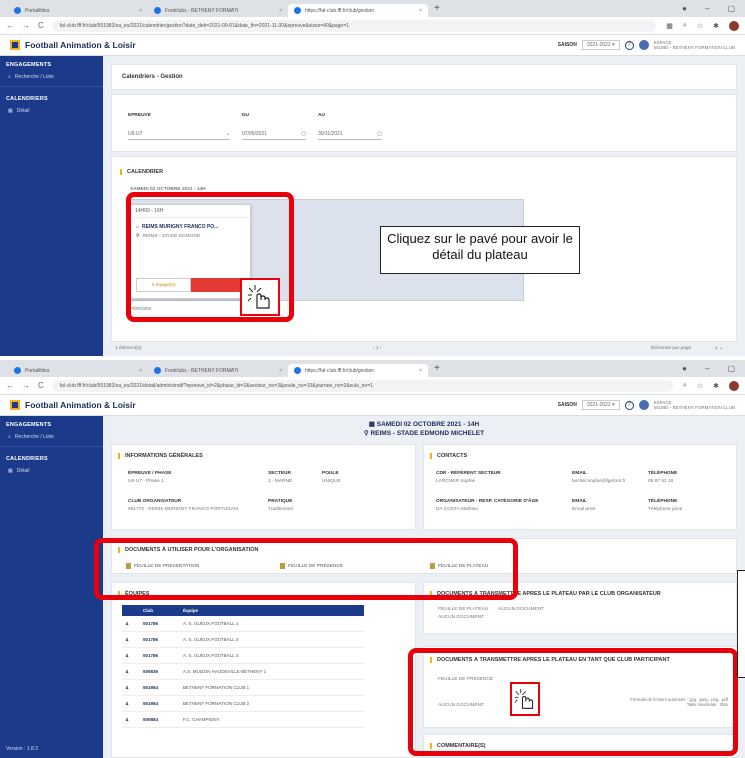 The height and width of the screenshot is (758, 745). Describe the element at coordinates (243, 703) in the screenshot. I see `table-row: ♟ 551984 BETHENY FORMATION CLUB 2` at that location.